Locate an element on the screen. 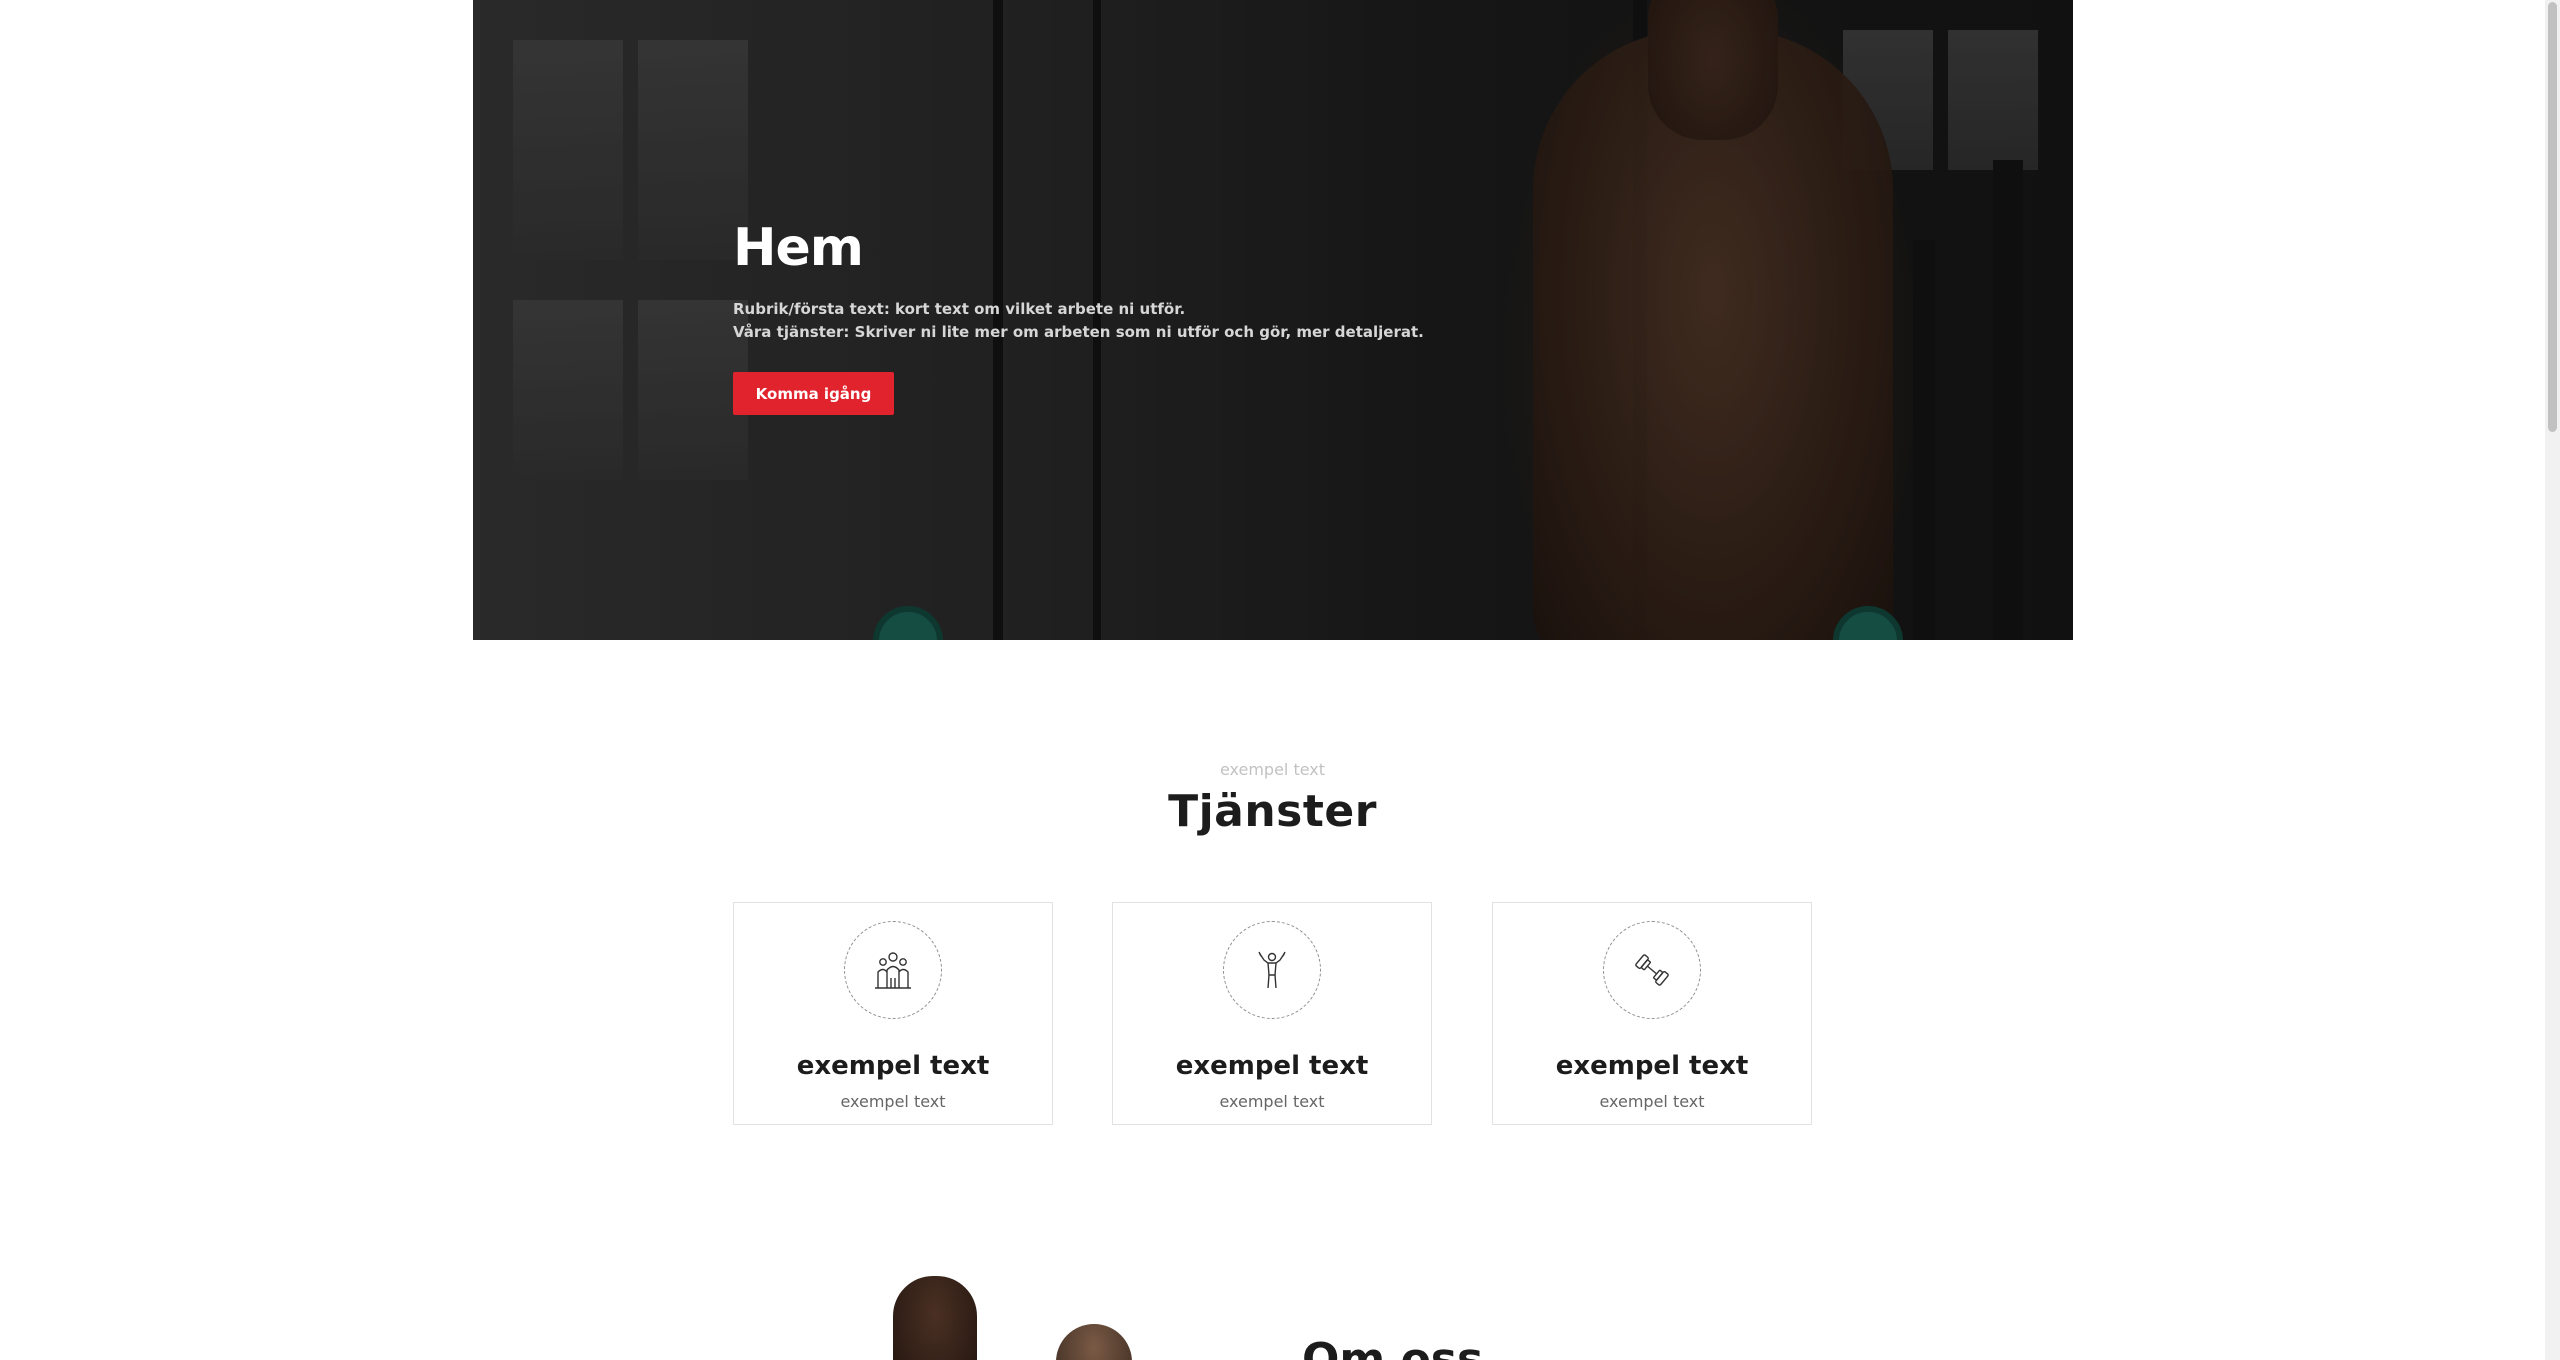 This screenshot has width=2560, height=1360. page-scrollbar is located at coordinates (2552, 680).